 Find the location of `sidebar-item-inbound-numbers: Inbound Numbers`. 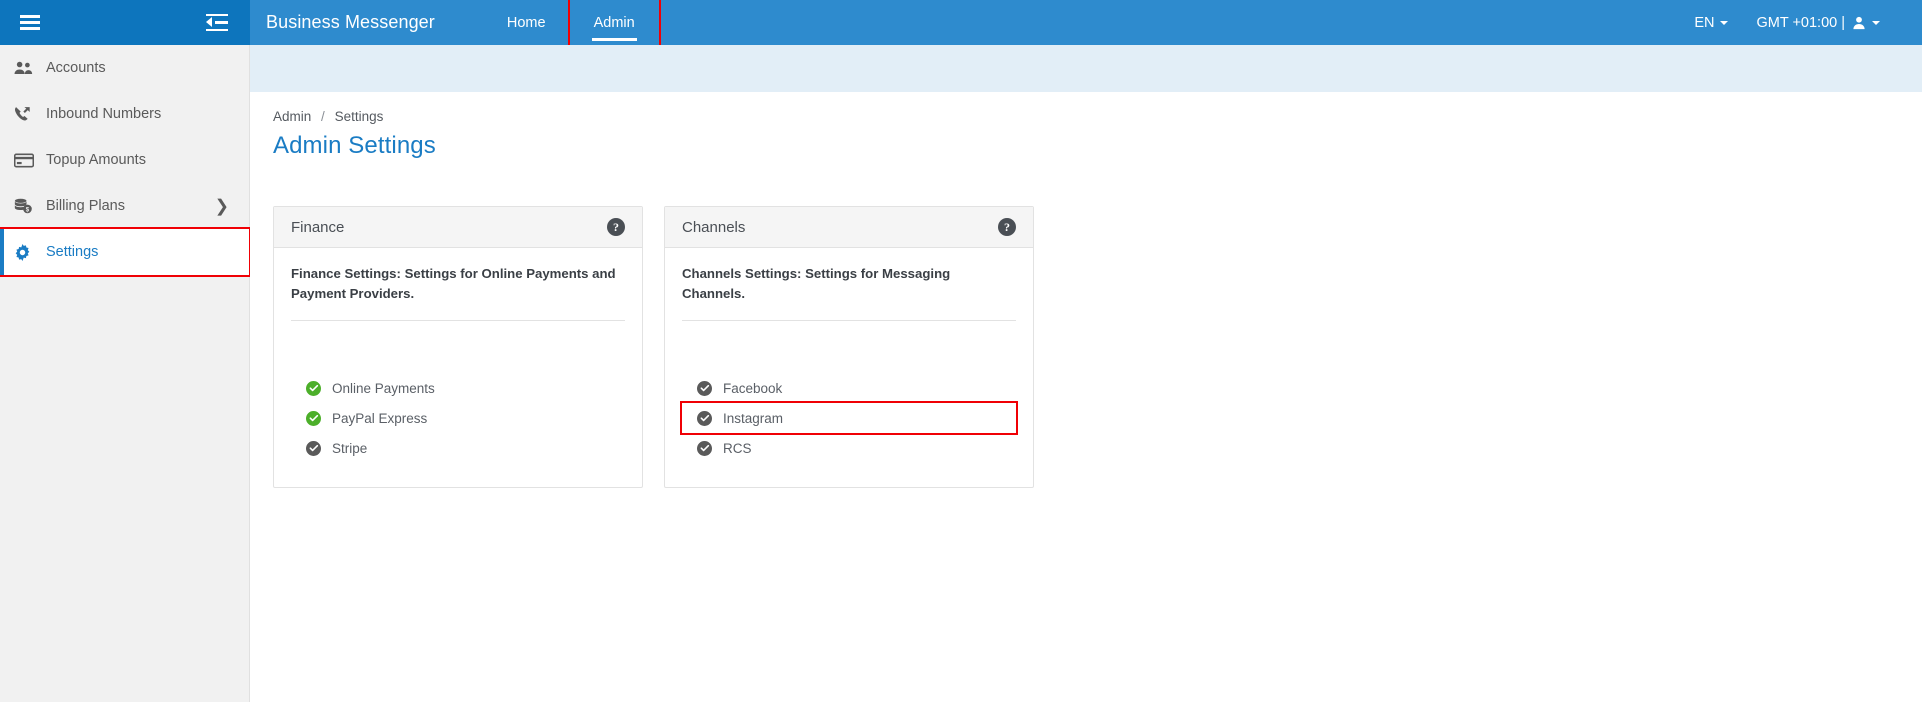

sidebar-item-inbound-numbers: Inbound Numbers is located at coordinates (124, 114).